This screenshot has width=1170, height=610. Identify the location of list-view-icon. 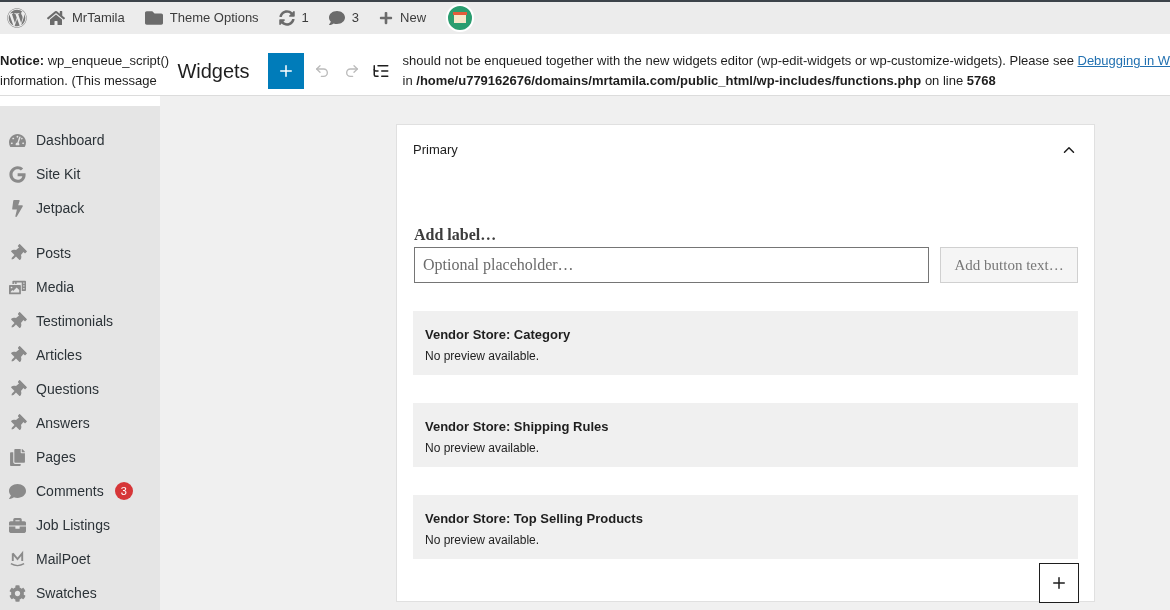
(380, 71).